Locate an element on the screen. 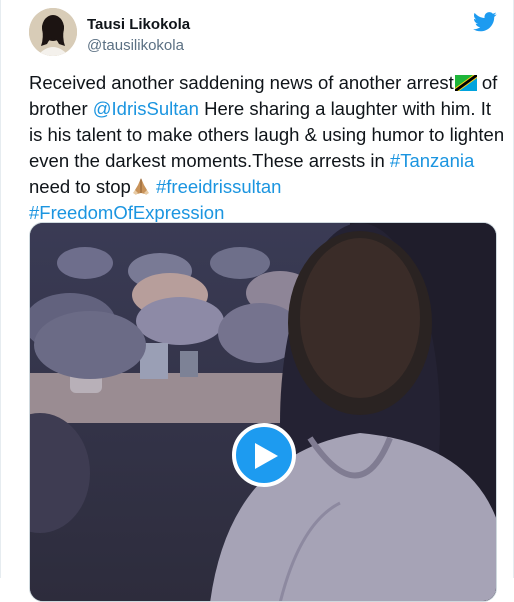 The image size is (514, 602). hashtag-freeidrissultan-link: #freeidrissultan is located at coordinates (218, 186).